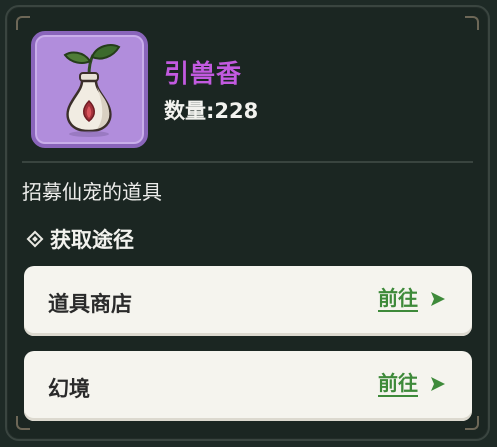 The image size is (497, 447). What do you see at coordinates (211, 111) in the screenshot?
I see `item-count: 数量:228` at bounding box center [211, 111].